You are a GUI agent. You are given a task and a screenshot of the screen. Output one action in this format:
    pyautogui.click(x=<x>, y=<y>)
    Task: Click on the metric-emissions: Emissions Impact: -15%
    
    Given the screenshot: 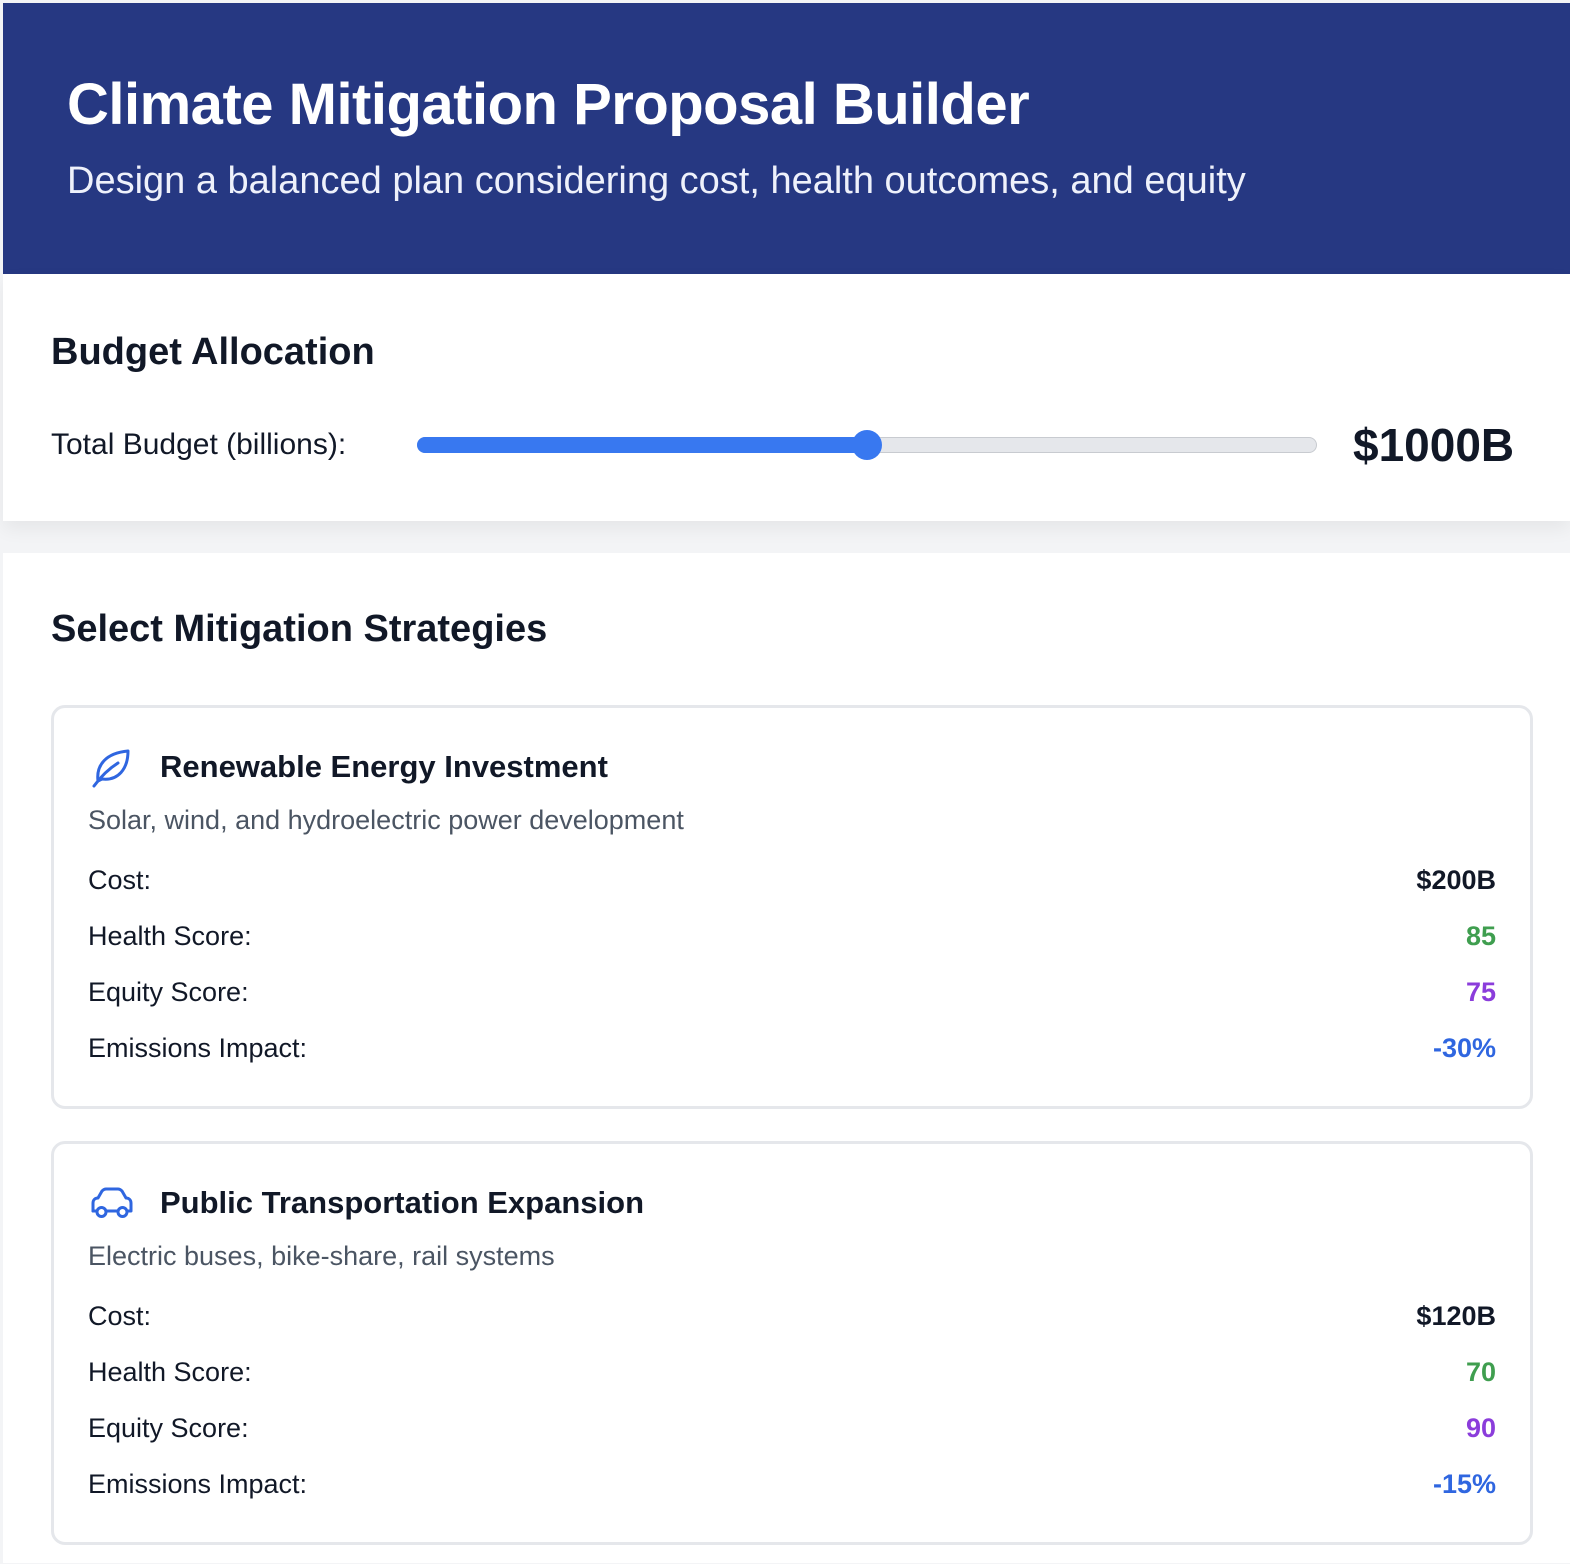 What is the action you would take?
    pyautogui.click(x=792, y=1484)
    